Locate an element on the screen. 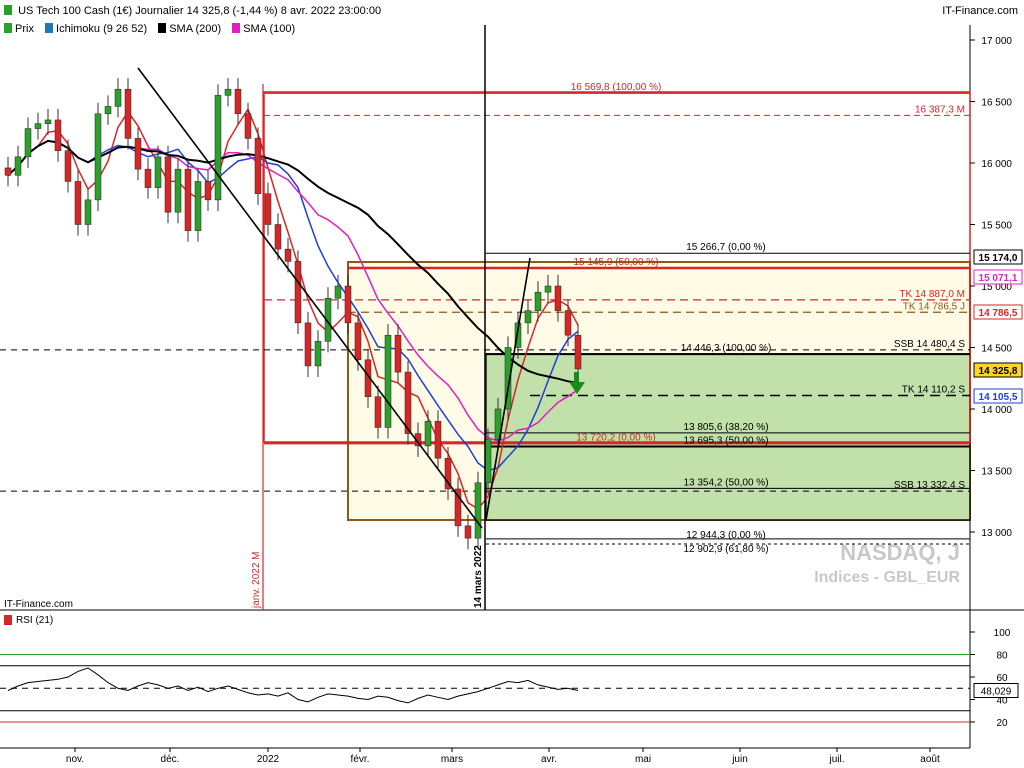 This screenshot has width=1024, height=768. watermark-subtitle: Indices - GBL_EUR is located at coordinates (887, 577).